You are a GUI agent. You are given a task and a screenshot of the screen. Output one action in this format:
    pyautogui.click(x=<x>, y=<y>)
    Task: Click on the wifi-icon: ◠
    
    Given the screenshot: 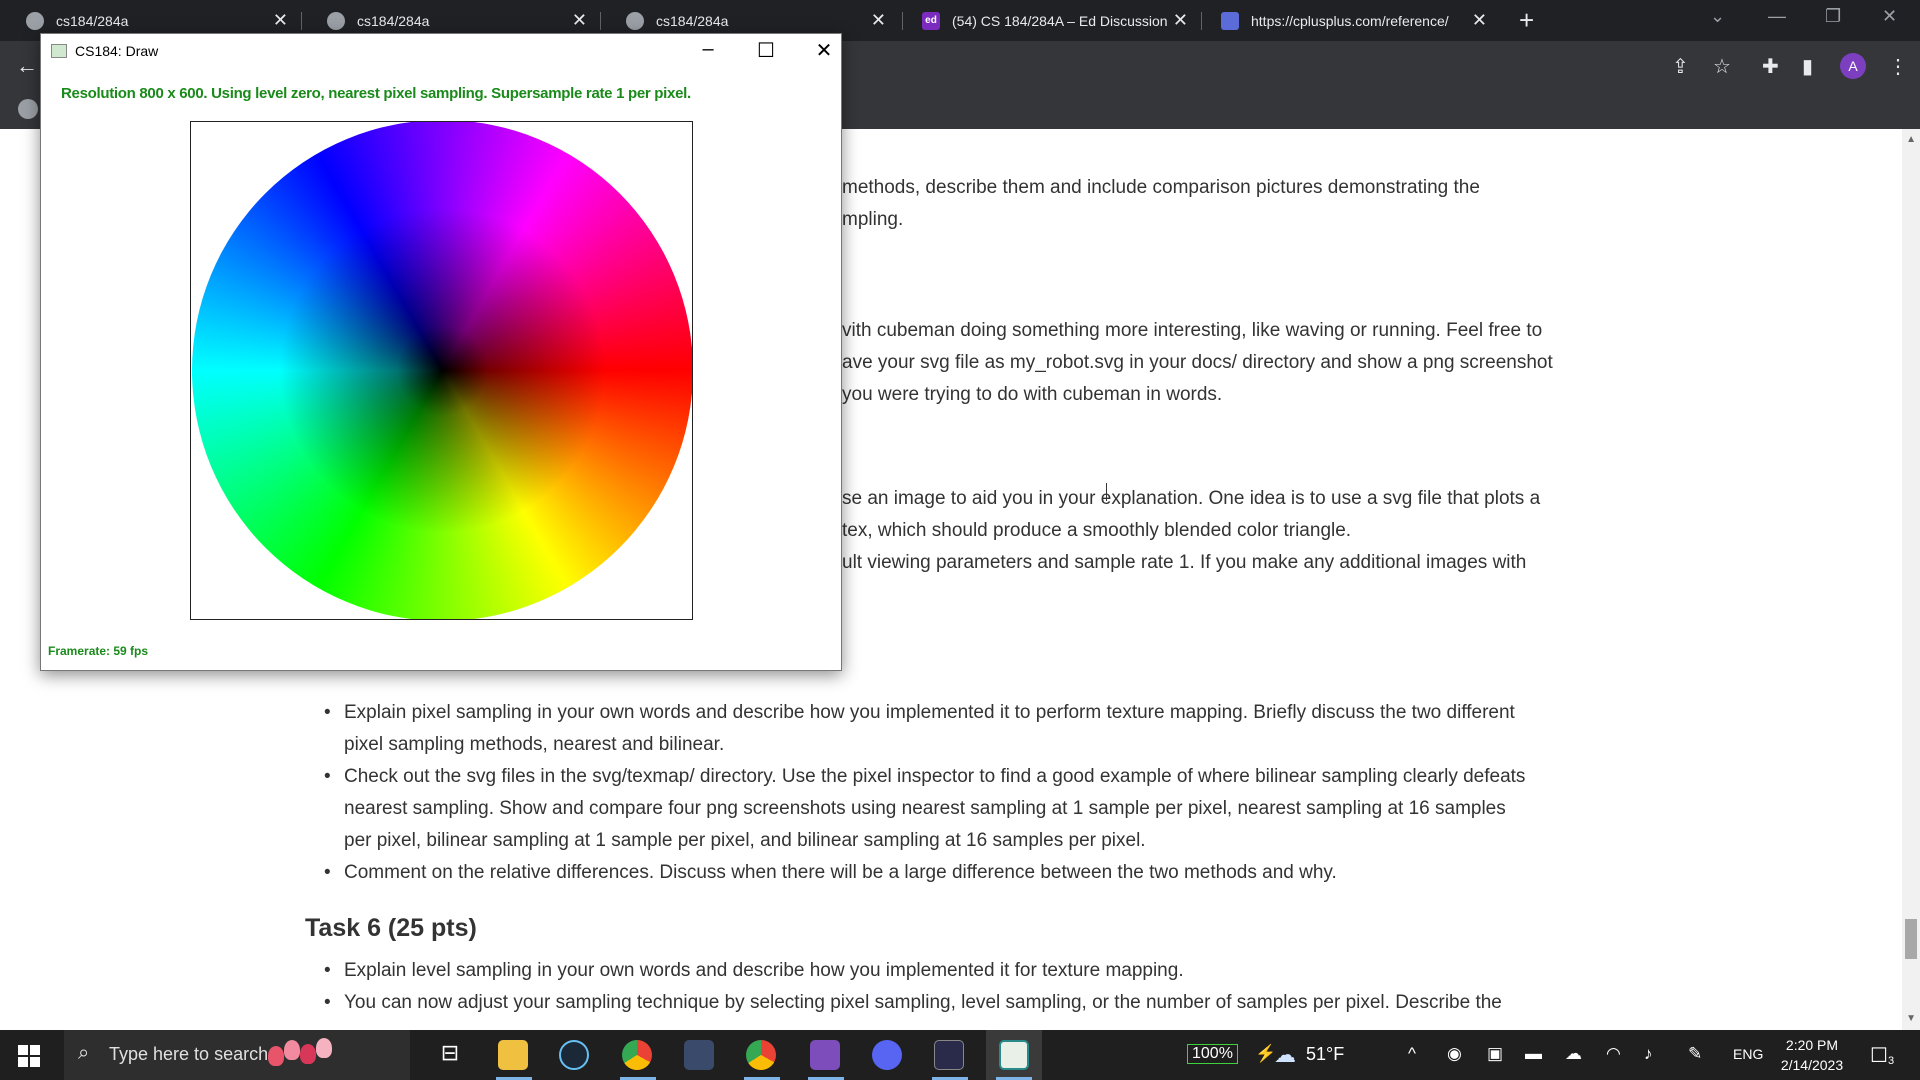 What is the action you would take?
    pyautogui.click(x=1613, y=1054)
    